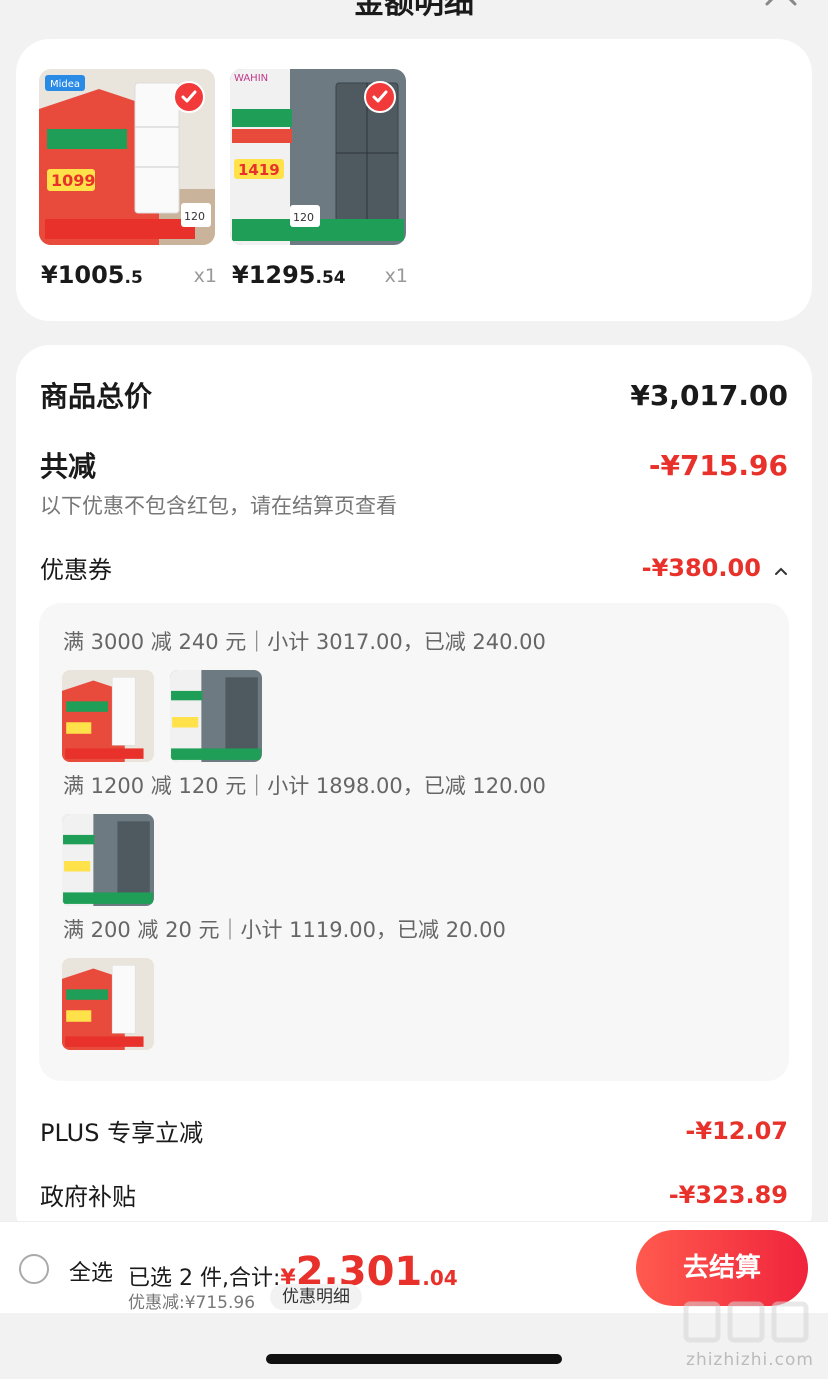  I want to click on product-thumbnail: WAHIN 1419 120, so click(318, 157).